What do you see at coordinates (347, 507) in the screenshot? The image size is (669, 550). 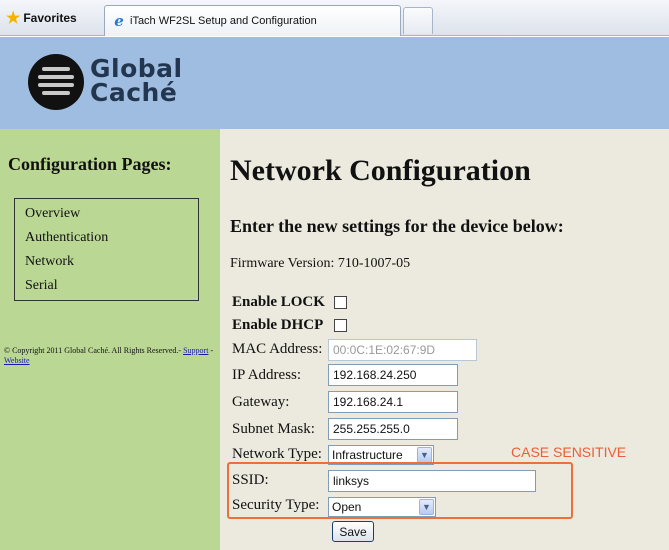 I see `security-type-value: Open` at bounding box center [347, 507].